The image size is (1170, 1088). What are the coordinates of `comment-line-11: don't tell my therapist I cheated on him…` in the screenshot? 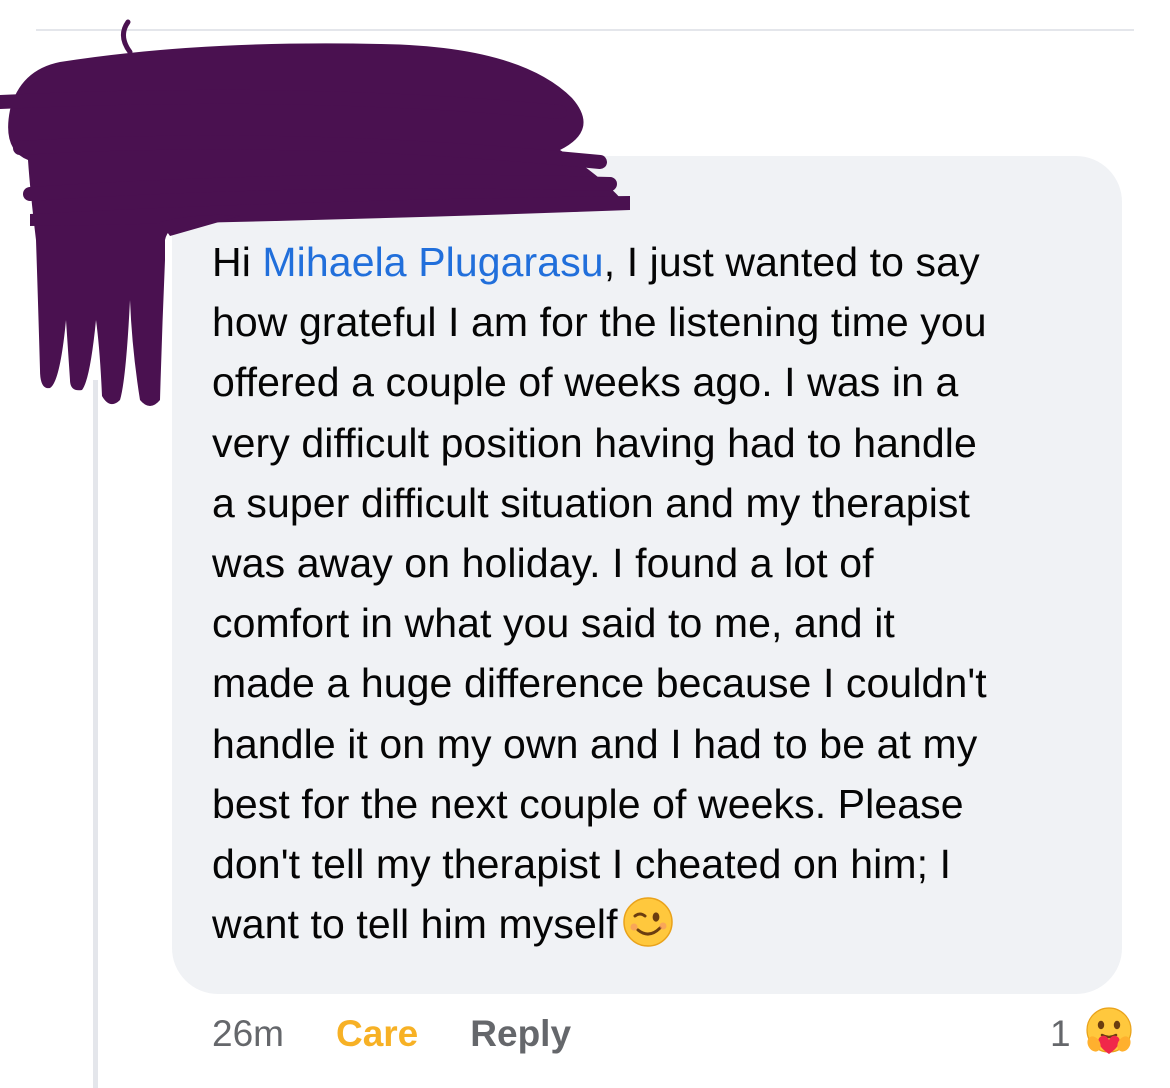 It's located at (582, 864).